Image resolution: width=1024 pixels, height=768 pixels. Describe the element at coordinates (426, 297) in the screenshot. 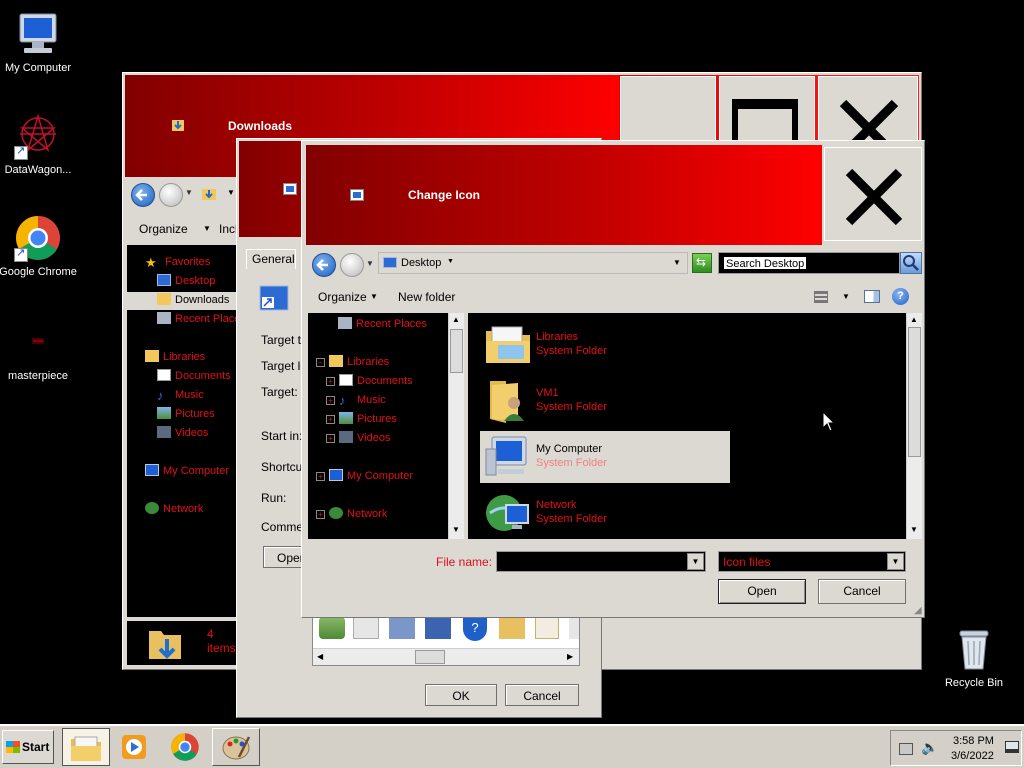

I see `new-folder-button: New folder` at that location.